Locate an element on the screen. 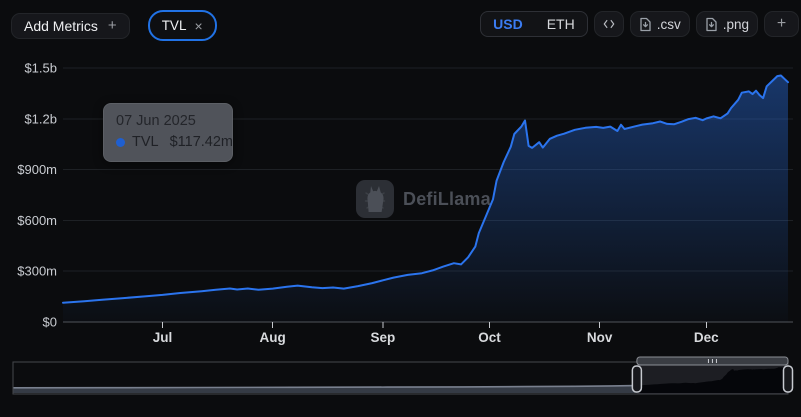  y-axis-label: $1.2b is located at coordinates (40, 118).